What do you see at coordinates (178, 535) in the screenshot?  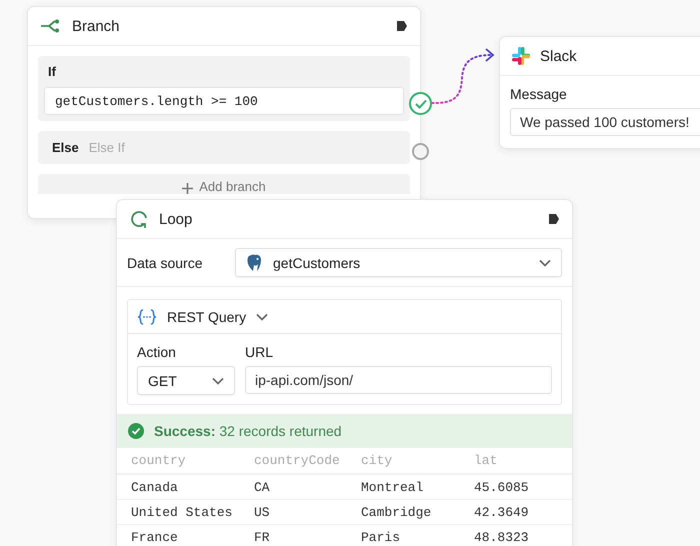 I see `table-cell: France` at bounding box center [178, 535].